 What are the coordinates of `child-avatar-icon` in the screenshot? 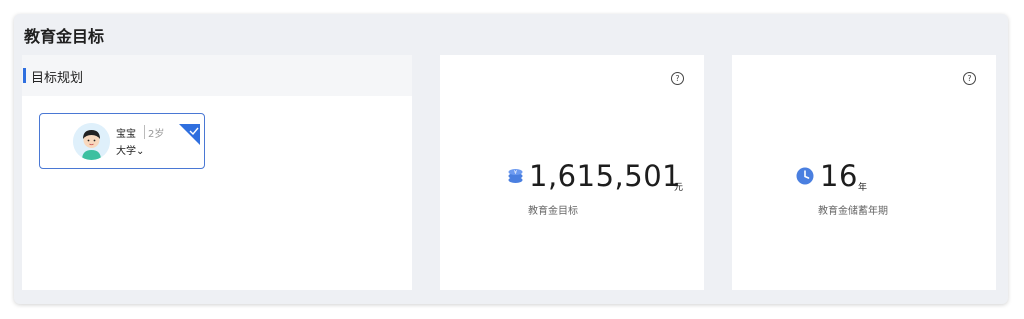 It's located at (91, 141).